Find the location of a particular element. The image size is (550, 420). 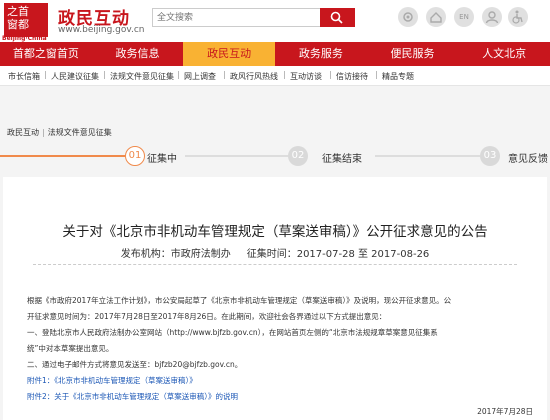

site-logo: 之首 窗都 is located at coordinates (26, 20).